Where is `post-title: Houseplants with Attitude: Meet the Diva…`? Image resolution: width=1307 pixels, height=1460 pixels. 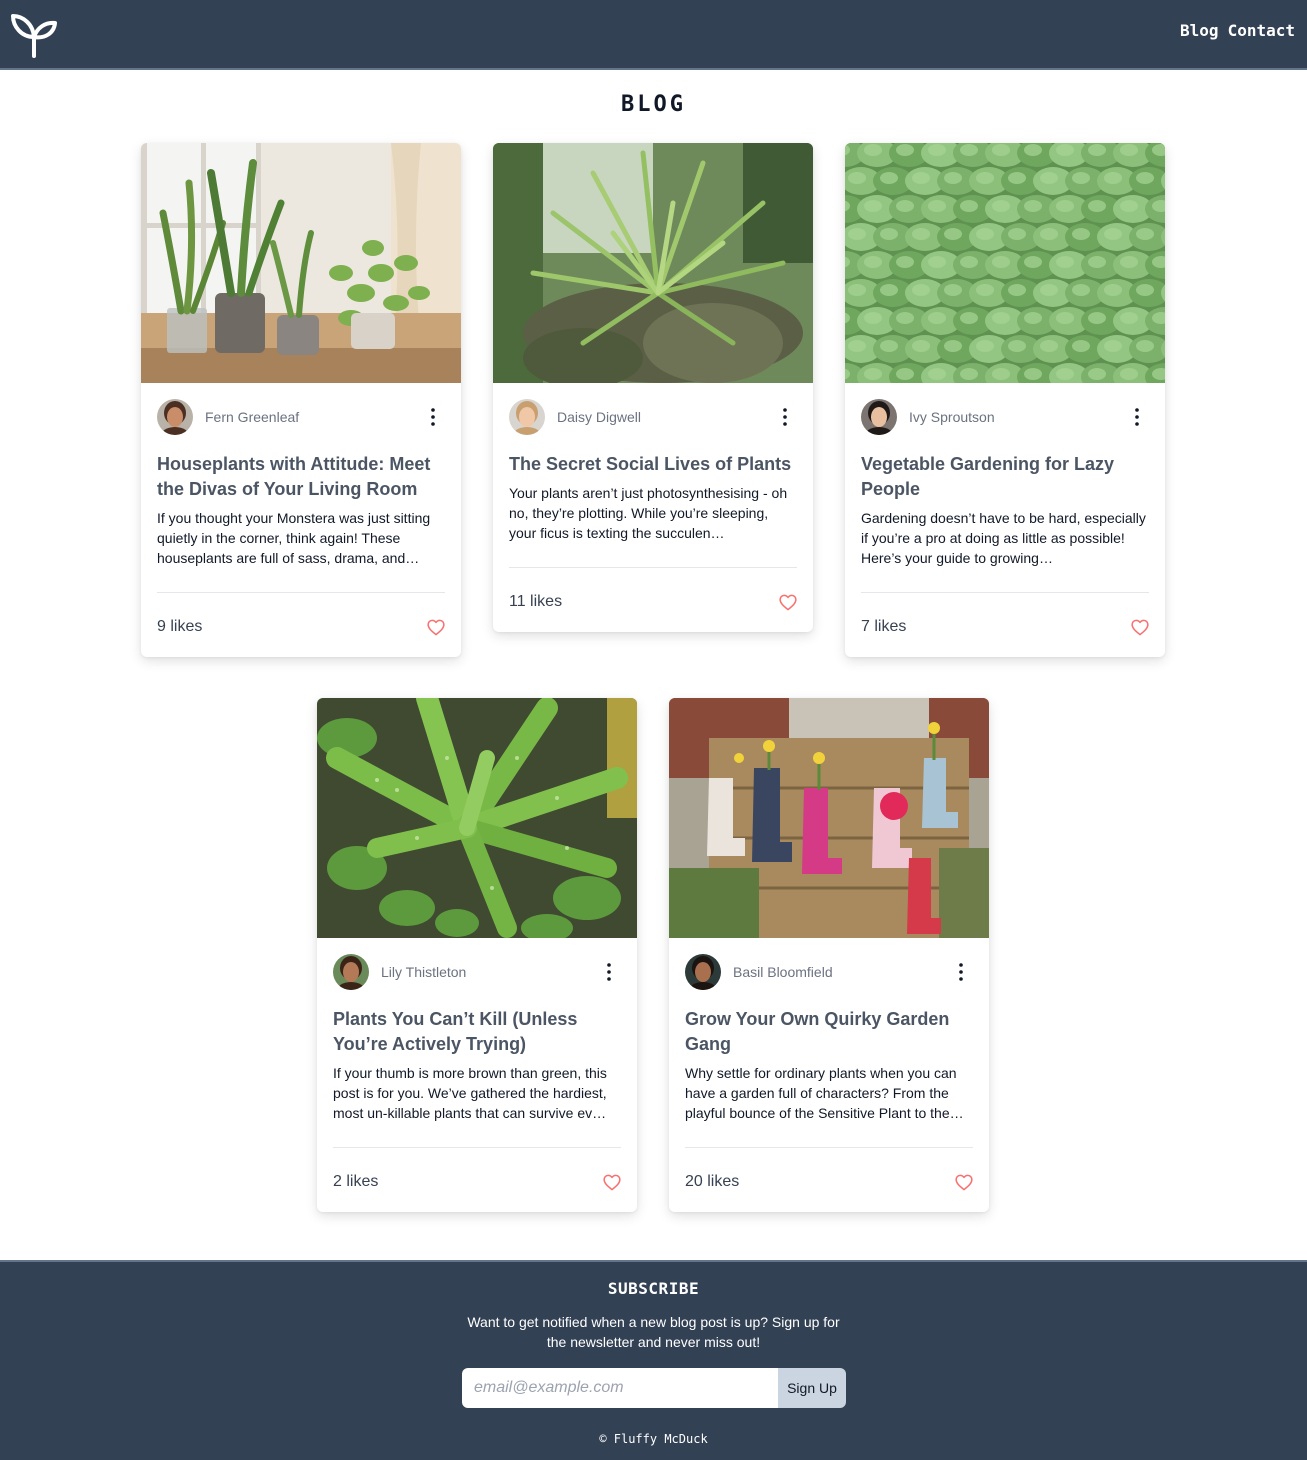
post-title: Houseplants with Attitude: Meet the Diva… is located at coordinates (301, 477).